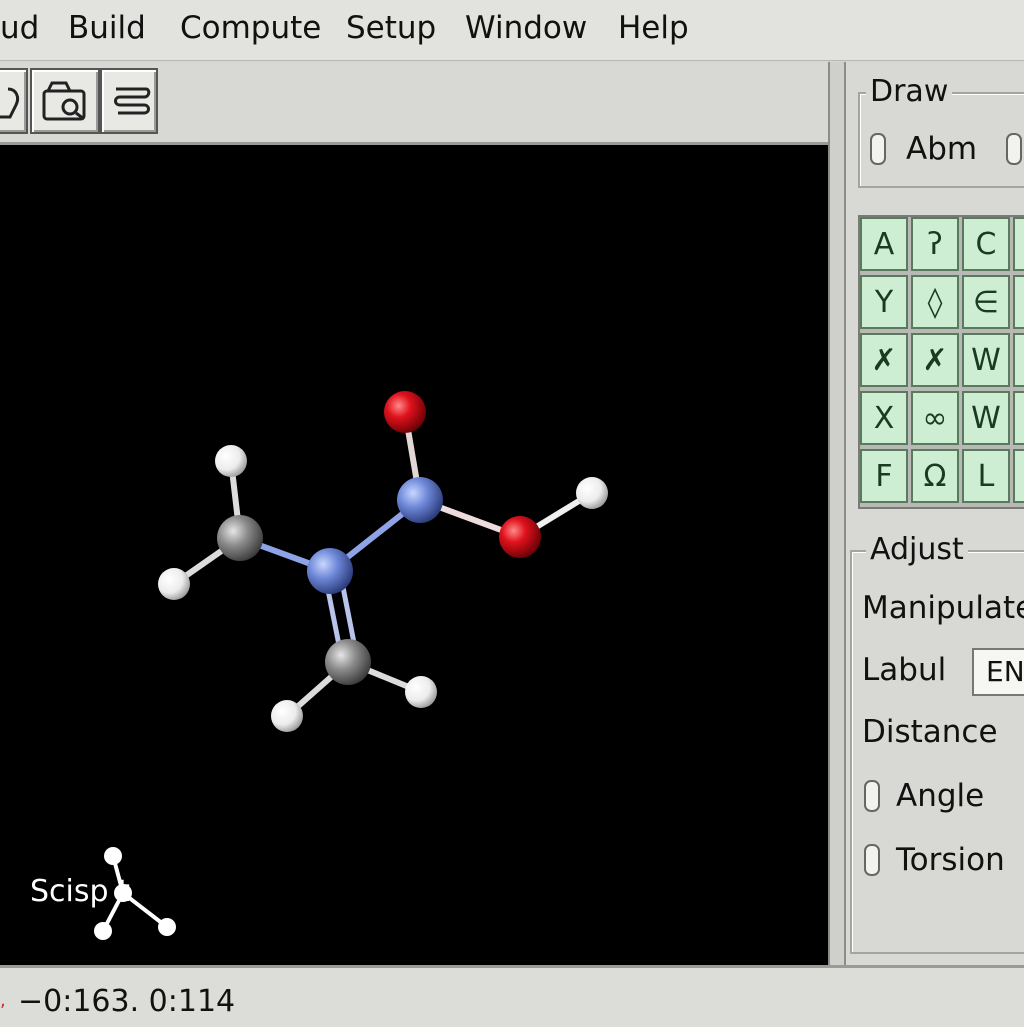 Image resolution: width=1024 pixels, height=1027 pixels. I want to click on palette-cell: ◊, so click(935, 302).